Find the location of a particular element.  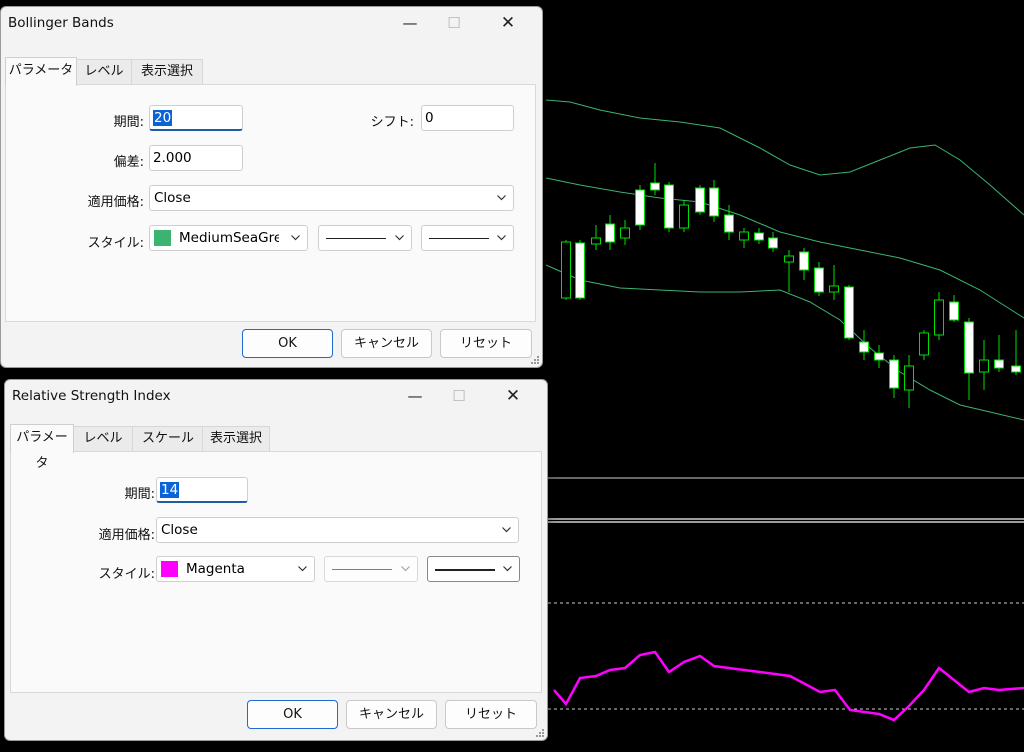

period-input: 14 is located at coordinates (202, 490).